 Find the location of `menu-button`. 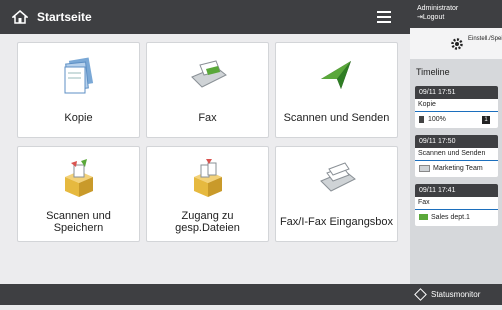

menu-button is located at coordinates (384, 17).